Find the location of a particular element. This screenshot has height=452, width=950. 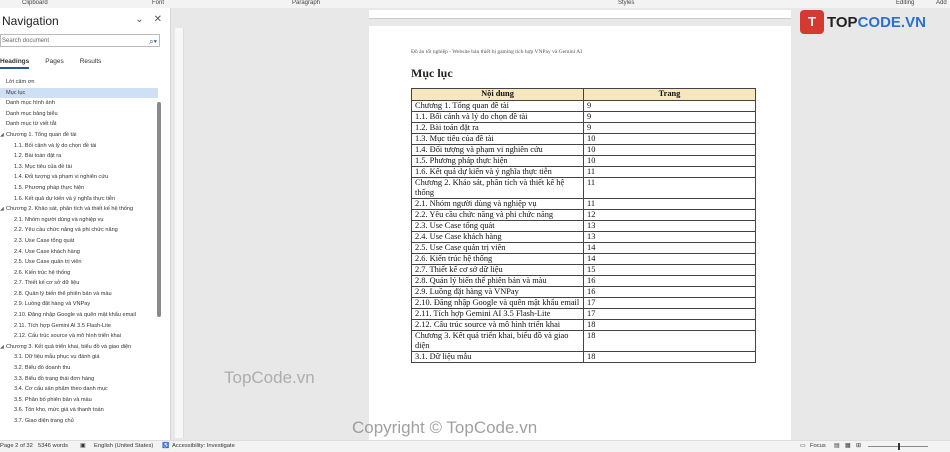

nav-heading-item: 2.11. Tích hợp Gemini AI 3.5 Flash-Lite is located at coordinates (79, 326).